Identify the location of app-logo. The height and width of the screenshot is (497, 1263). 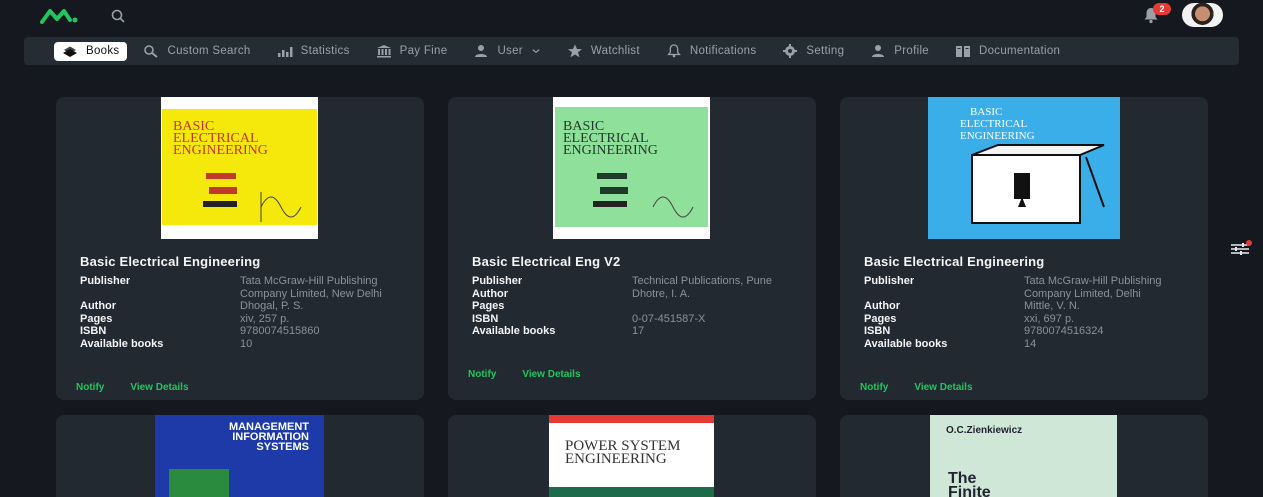
(60, 16).